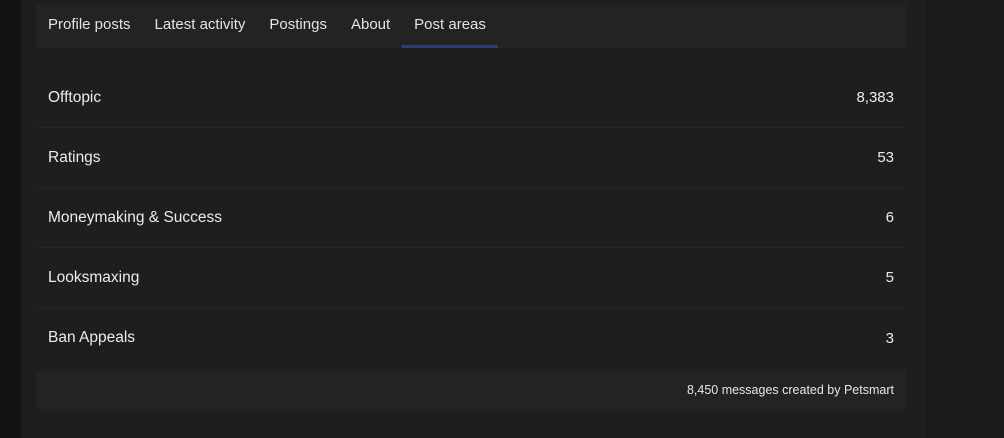  Describe the element at coordinates (471, 158) in the screenshot. I see `post-area-row-ratings: Ratings 53` at that location.